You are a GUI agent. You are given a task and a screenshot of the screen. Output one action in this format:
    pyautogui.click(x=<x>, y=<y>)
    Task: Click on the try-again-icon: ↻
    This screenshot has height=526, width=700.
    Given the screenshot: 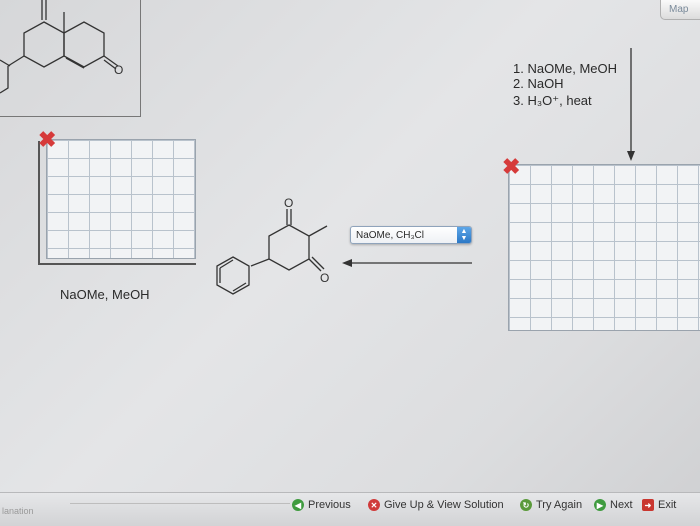 What is the action you would take?
    pyautogui.click(x=526, y=505)
    